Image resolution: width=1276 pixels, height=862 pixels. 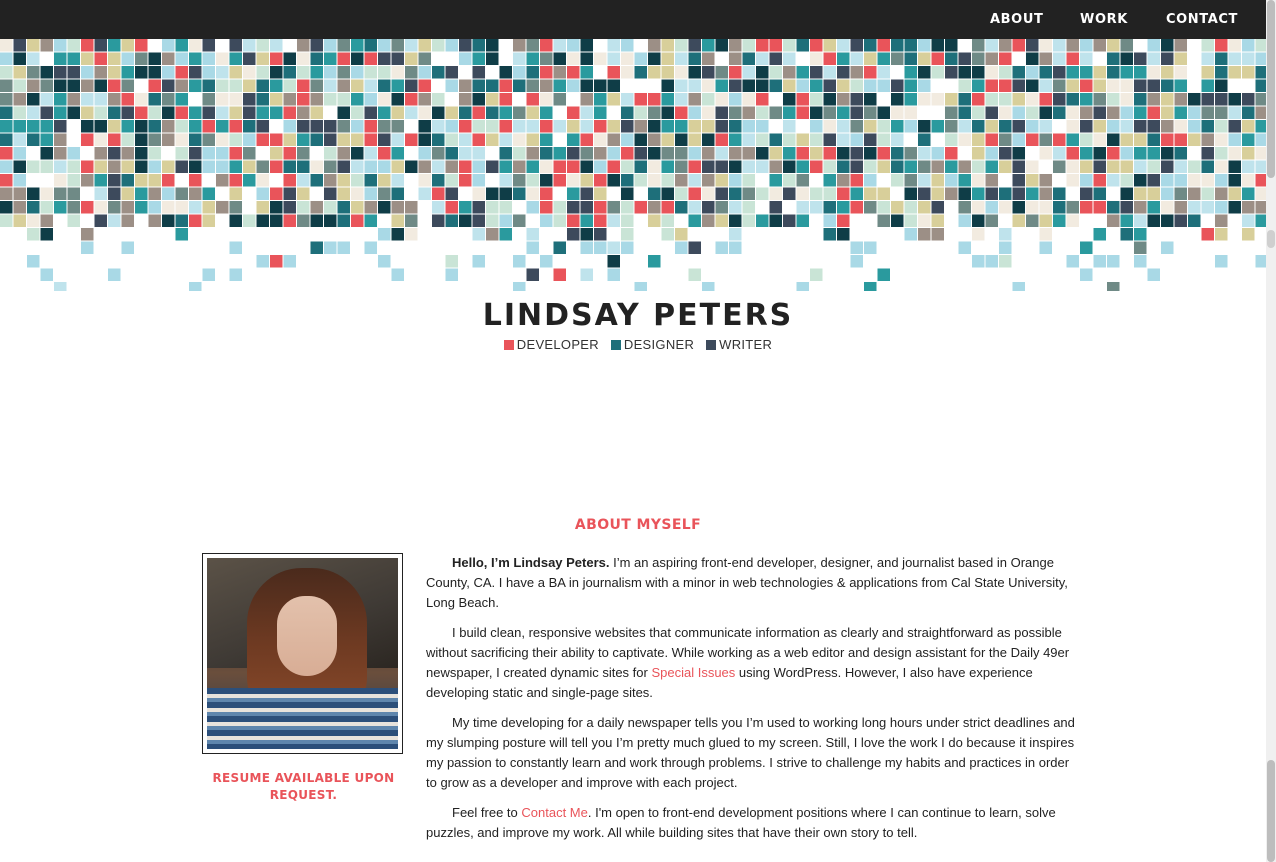 What do you see at coordinates (1271, 431) in the screenshot?
I see `page-scrollbar` at bounding box center [1271, 431].